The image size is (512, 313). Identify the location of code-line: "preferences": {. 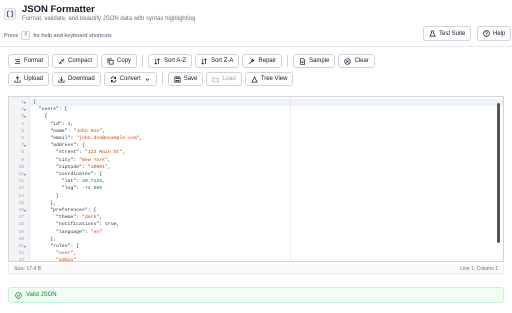
(73, 210).